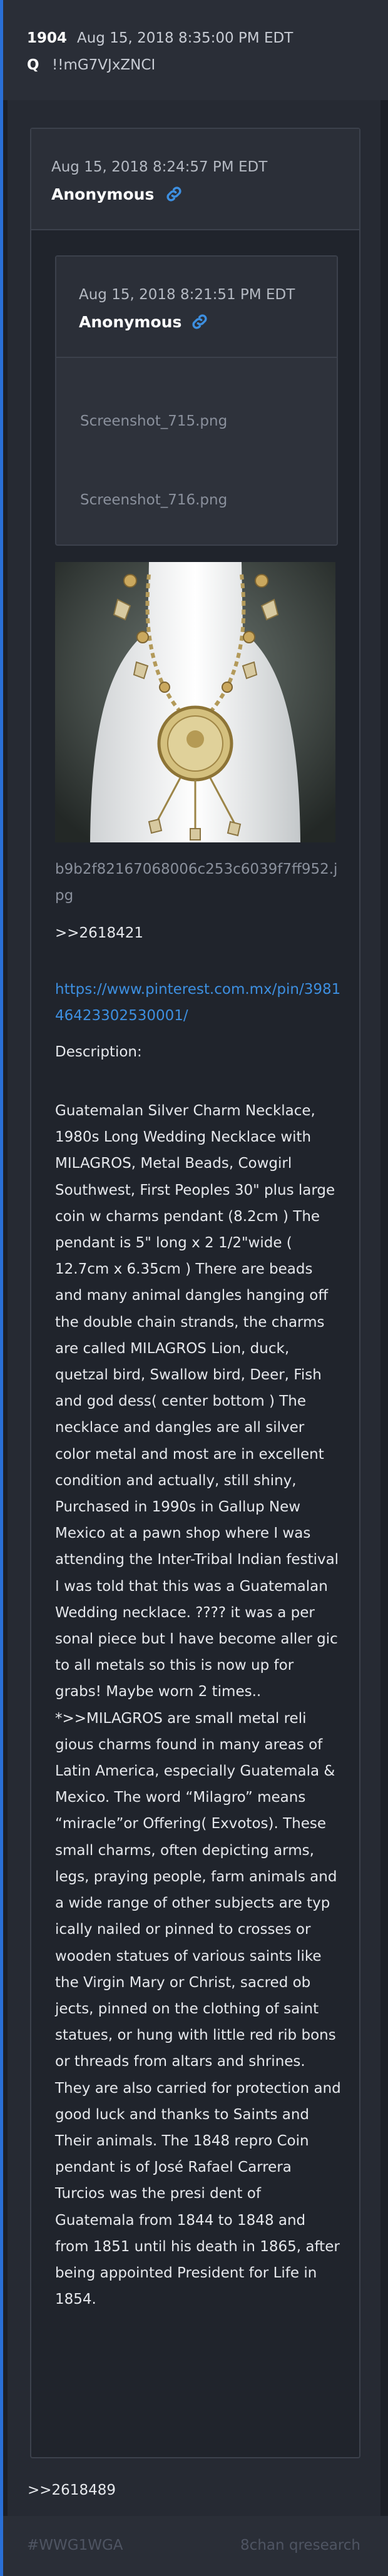  I want to click on image-filename: b9b2f82167068006c253c6039f7ff952.jpg, so click(199, 883).